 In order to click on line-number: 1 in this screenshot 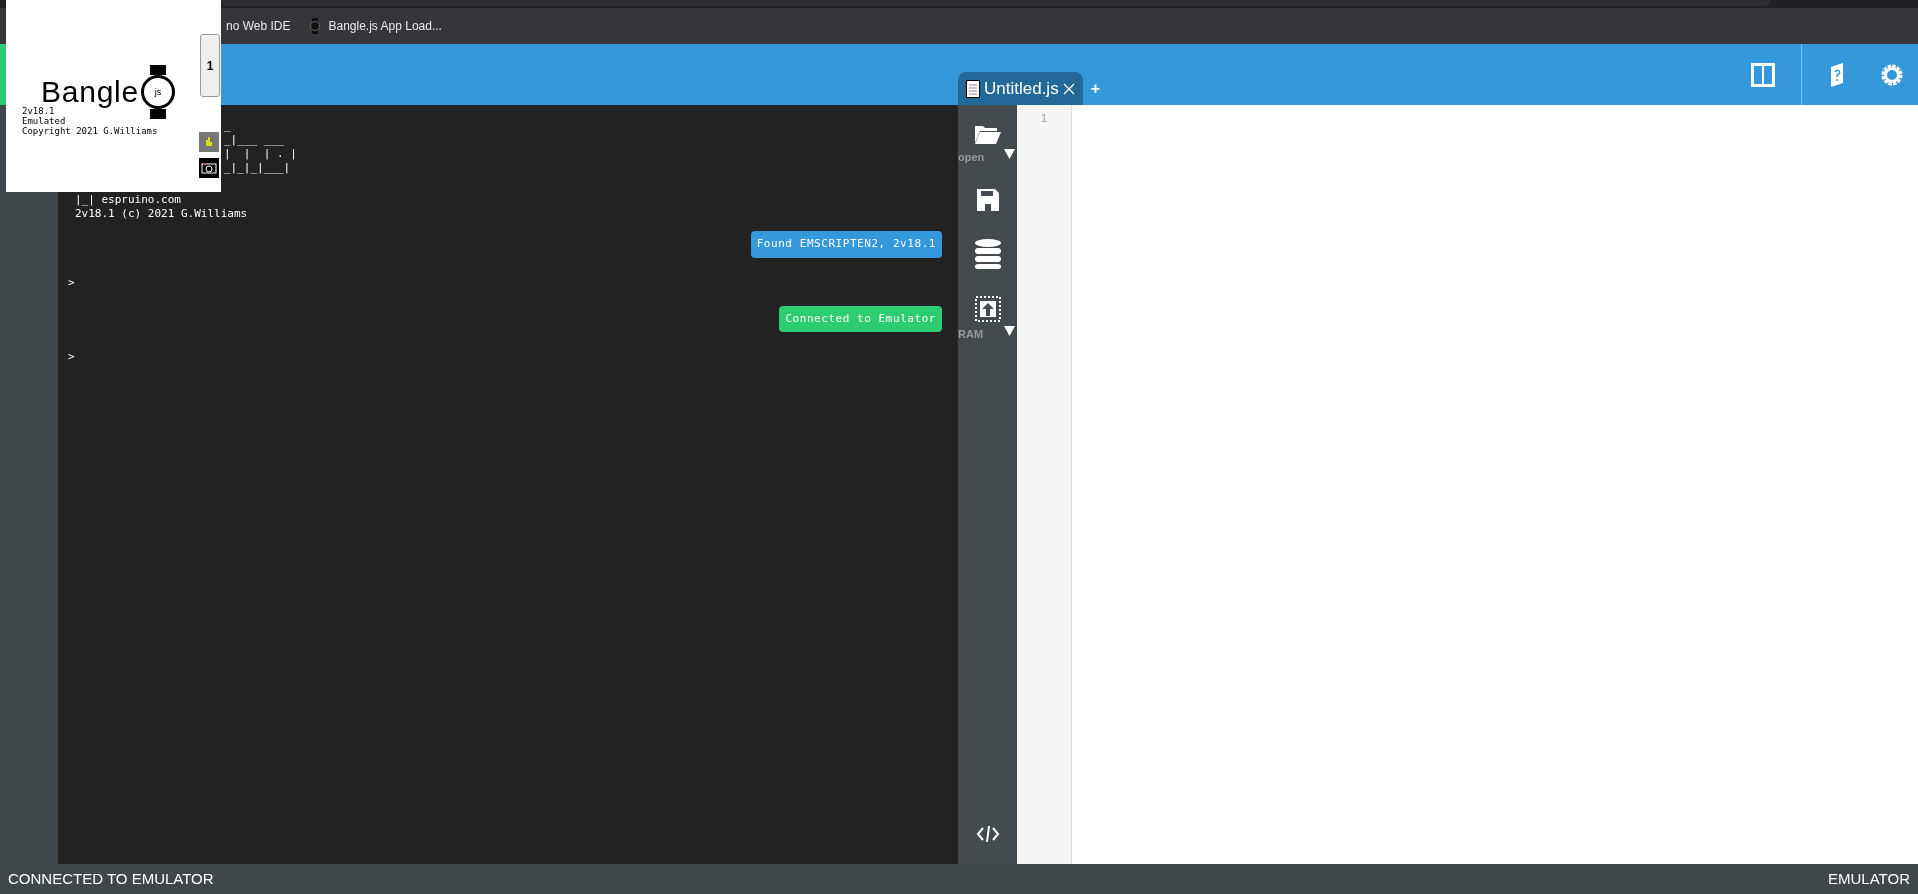, I will do `click(1044, 118)`.